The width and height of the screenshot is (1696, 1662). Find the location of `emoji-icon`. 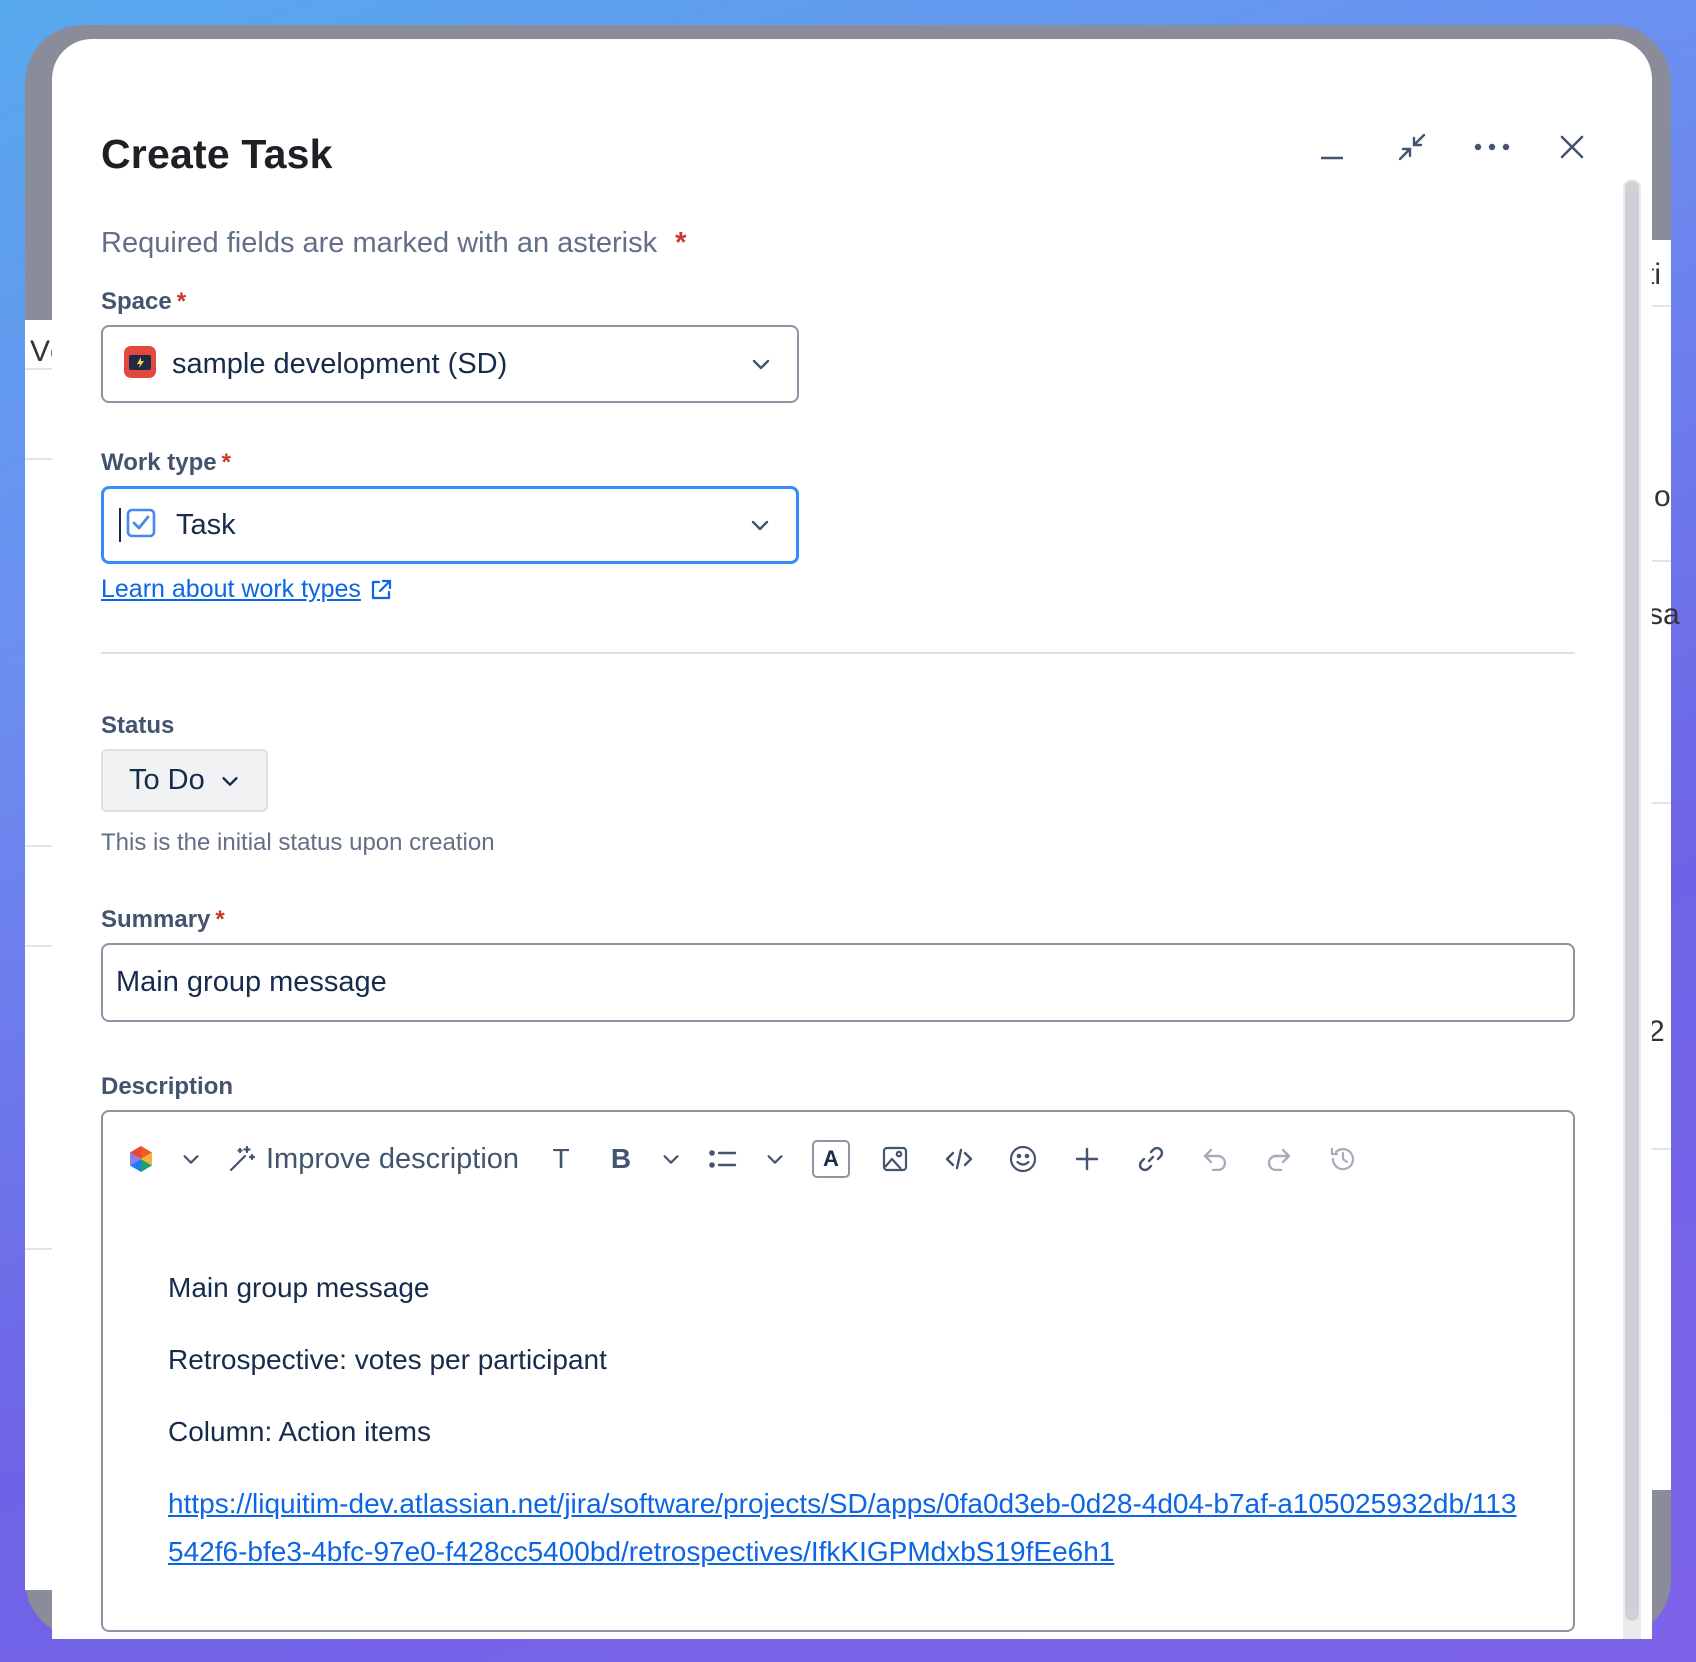

emoji-icon is located at coordinates (1023, 1159).